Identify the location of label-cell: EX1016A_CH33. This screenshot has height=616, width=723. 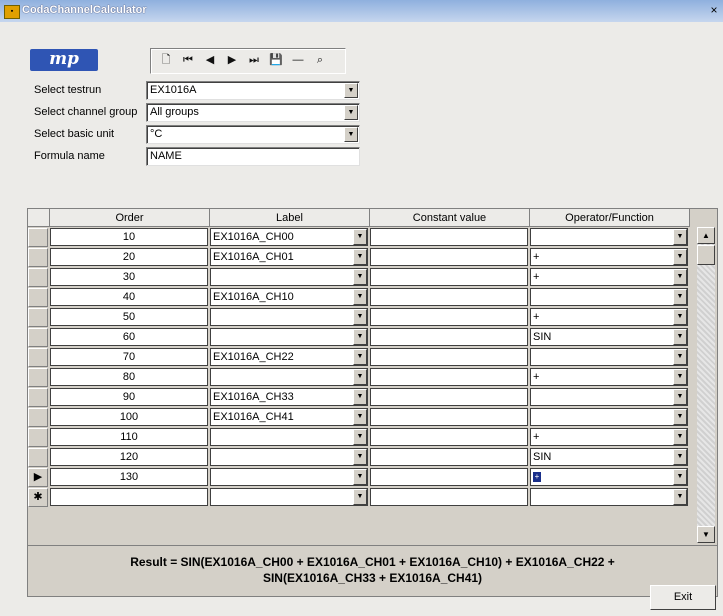
(289, 397).